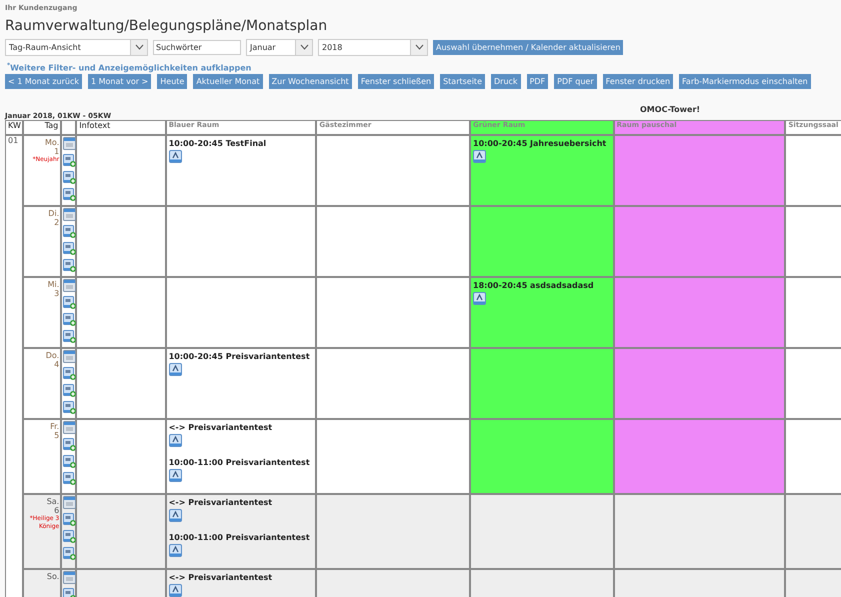 The image size is (841, 597). Describe the element at coordinates (542, 285) in the screenshot. I see `booking-text: 18:00-20:45 asdsadsadasd` at that location.